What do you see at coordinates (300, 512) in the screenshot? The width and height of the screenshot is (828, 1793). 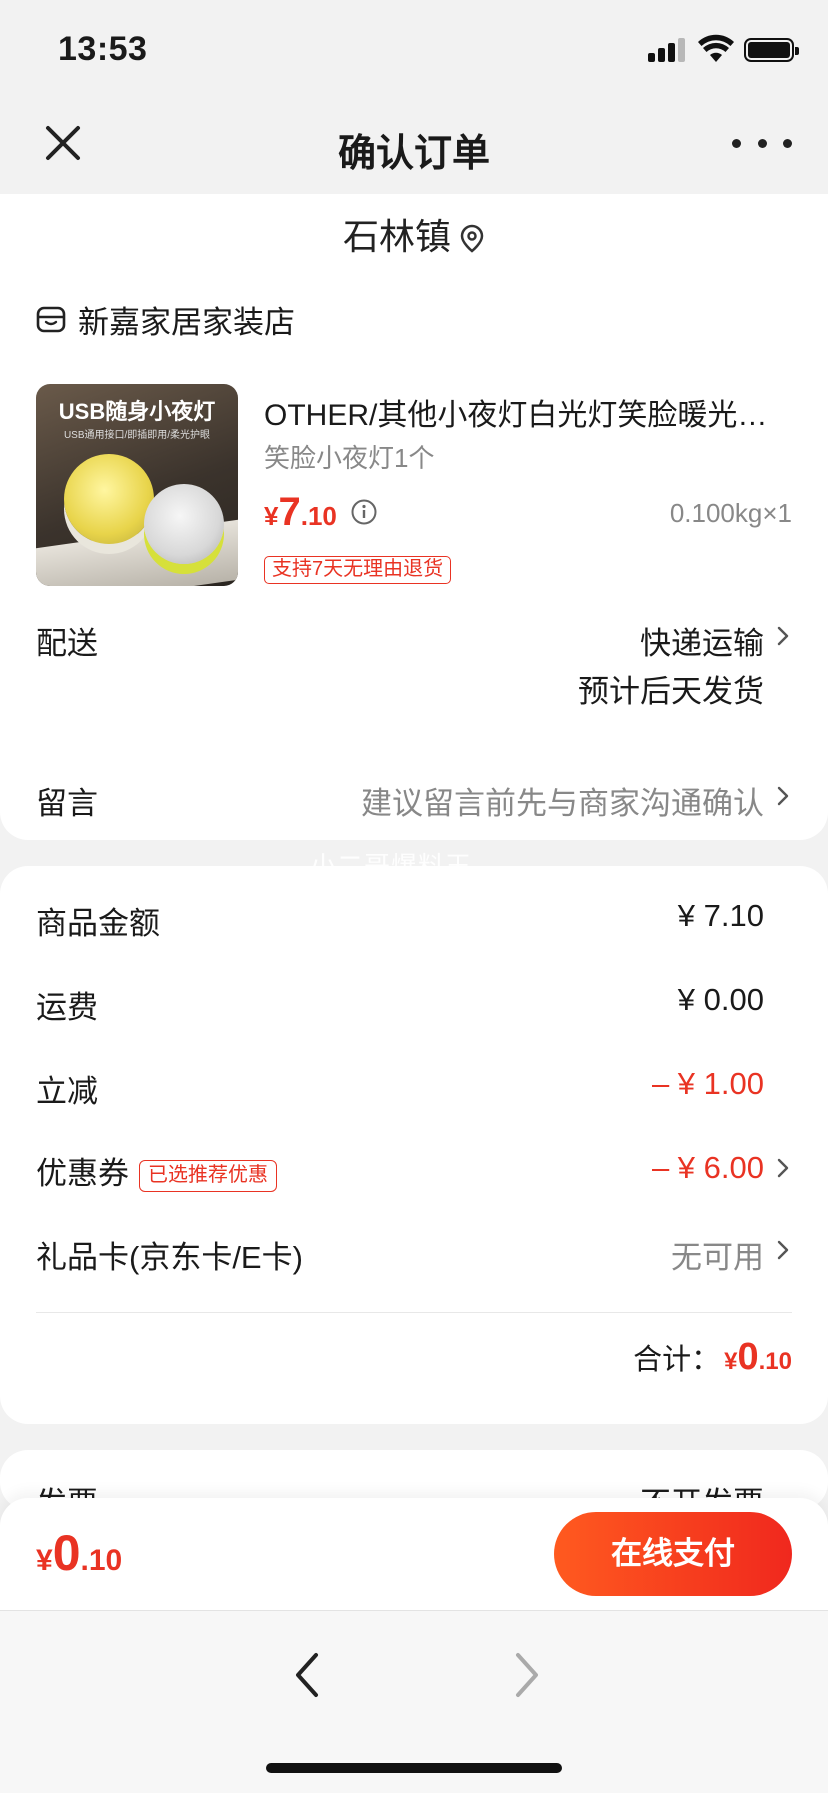 I see `product-price: ¥7.10` at bounding box center [300, 512].